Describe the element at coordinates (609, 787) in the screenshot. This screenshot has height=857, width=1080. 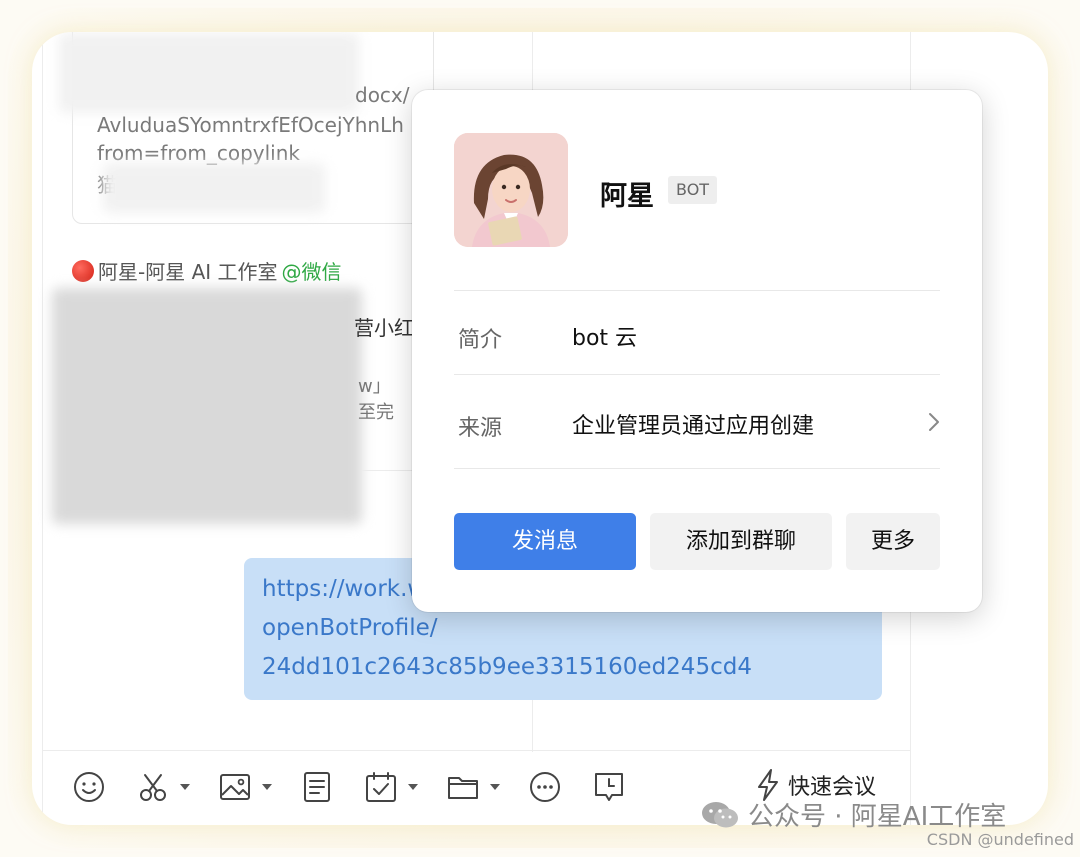
I see `message-clock-icon` at that location.